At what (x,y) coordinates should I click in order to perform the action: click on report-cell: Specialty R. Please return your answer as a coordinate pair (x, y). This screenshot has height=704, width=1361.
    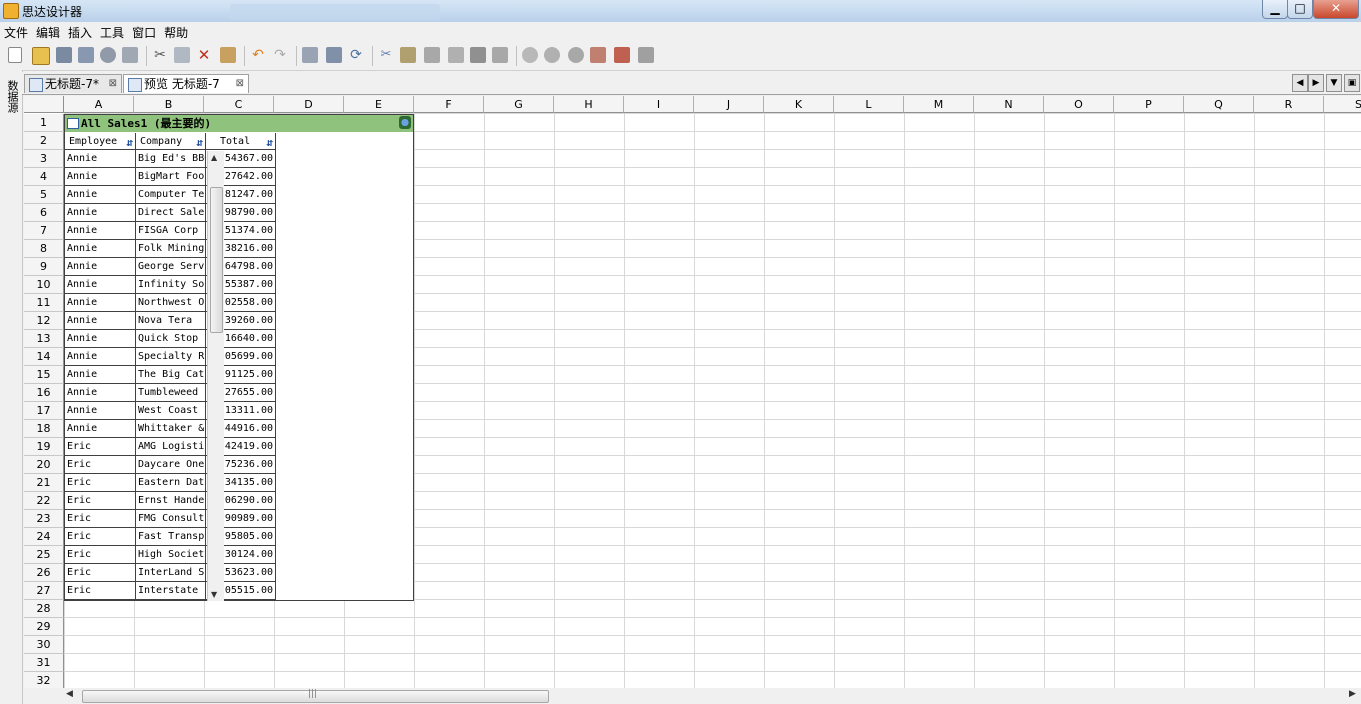
    Looking at the image, I should click on (171, 357).